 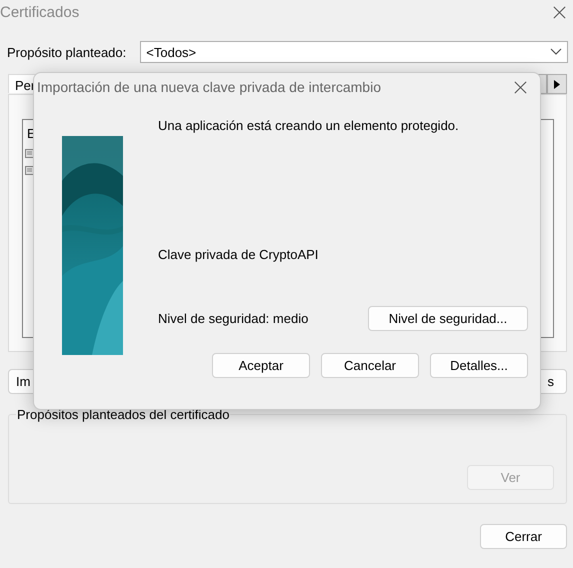 I want to click on dialog-title: Importación de una nueva clave privada de intercambio, so click(x=209, y=87).